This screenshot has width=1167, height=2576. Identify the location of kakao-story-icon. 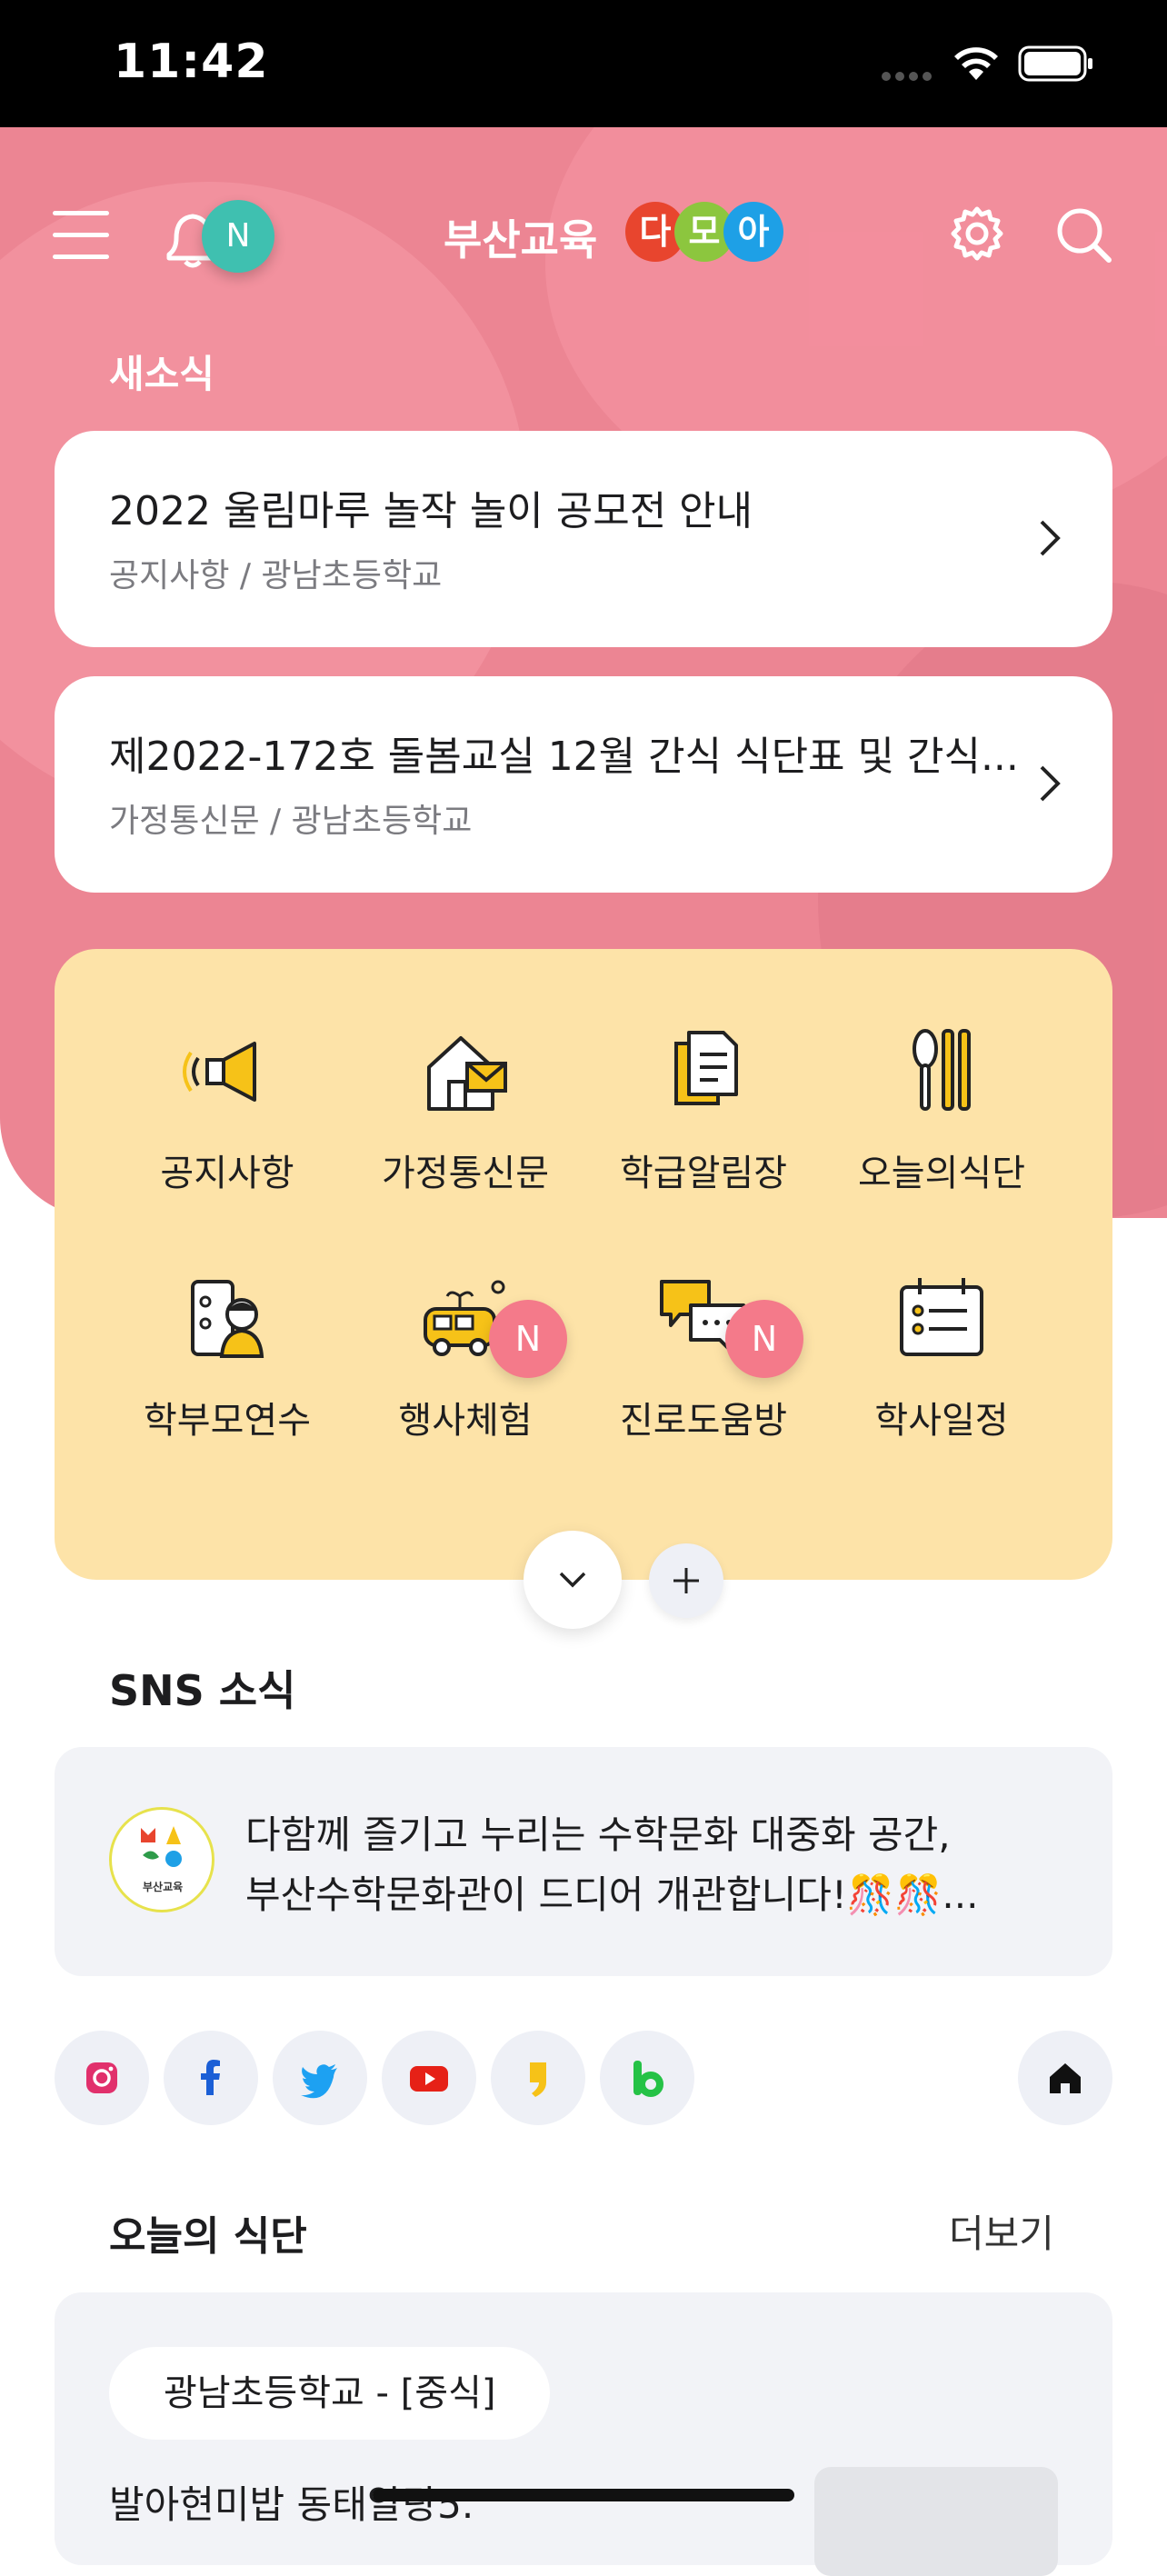
(538, 2079).